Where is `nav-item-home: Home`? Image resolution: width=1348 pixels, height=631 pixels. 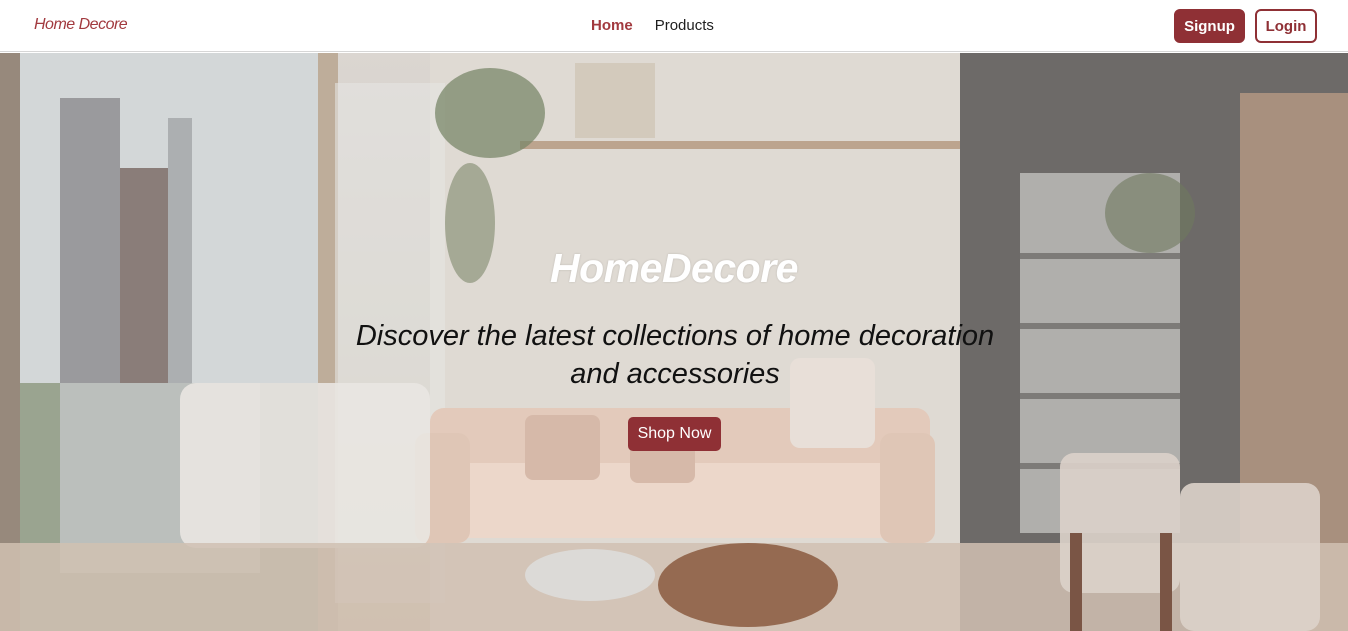 nav-item-home: Home is located at coordinates (612, 26).